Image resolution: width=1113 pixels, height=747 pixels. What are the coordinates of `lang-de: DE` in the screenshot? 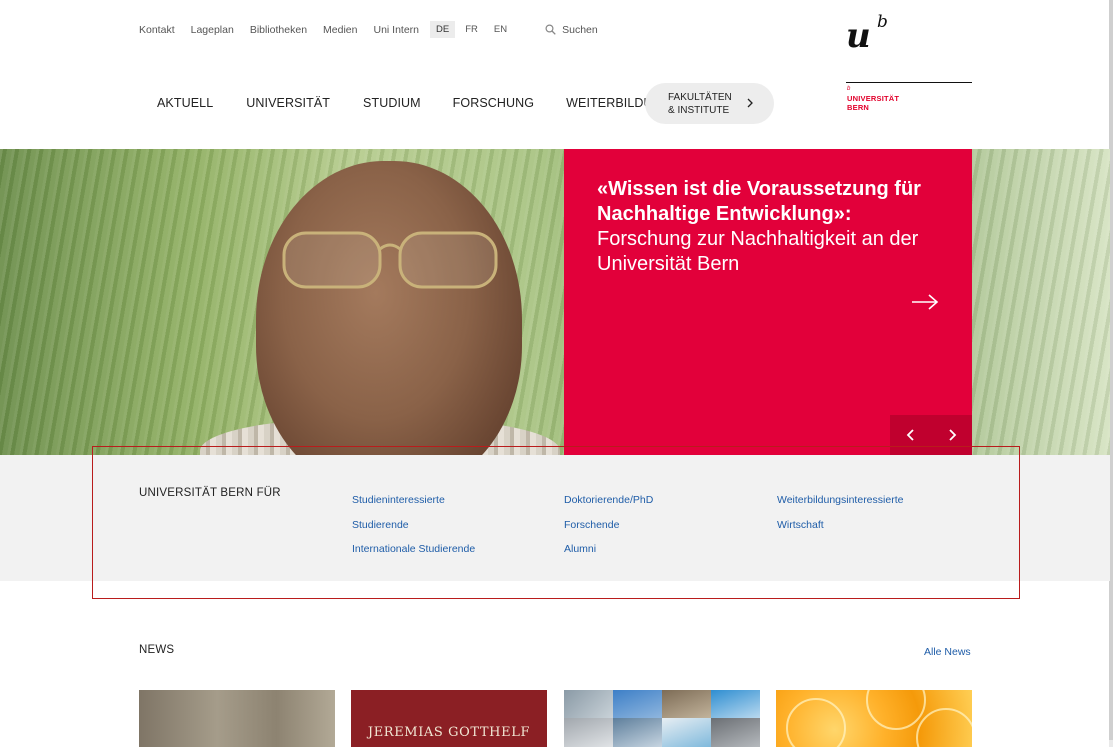 It's located at (443, 29).